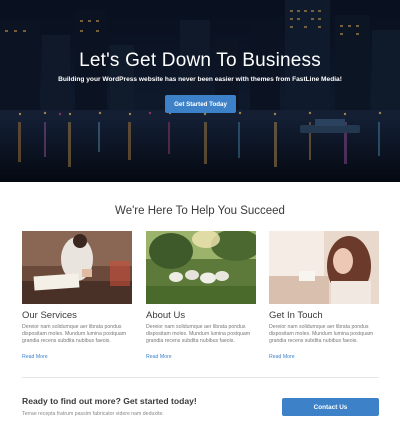  What do you see at coordinates (200, 60) in the screenshot?
I see `hero-title: Let's Get Down To Business` at bounding box center [200, 60].